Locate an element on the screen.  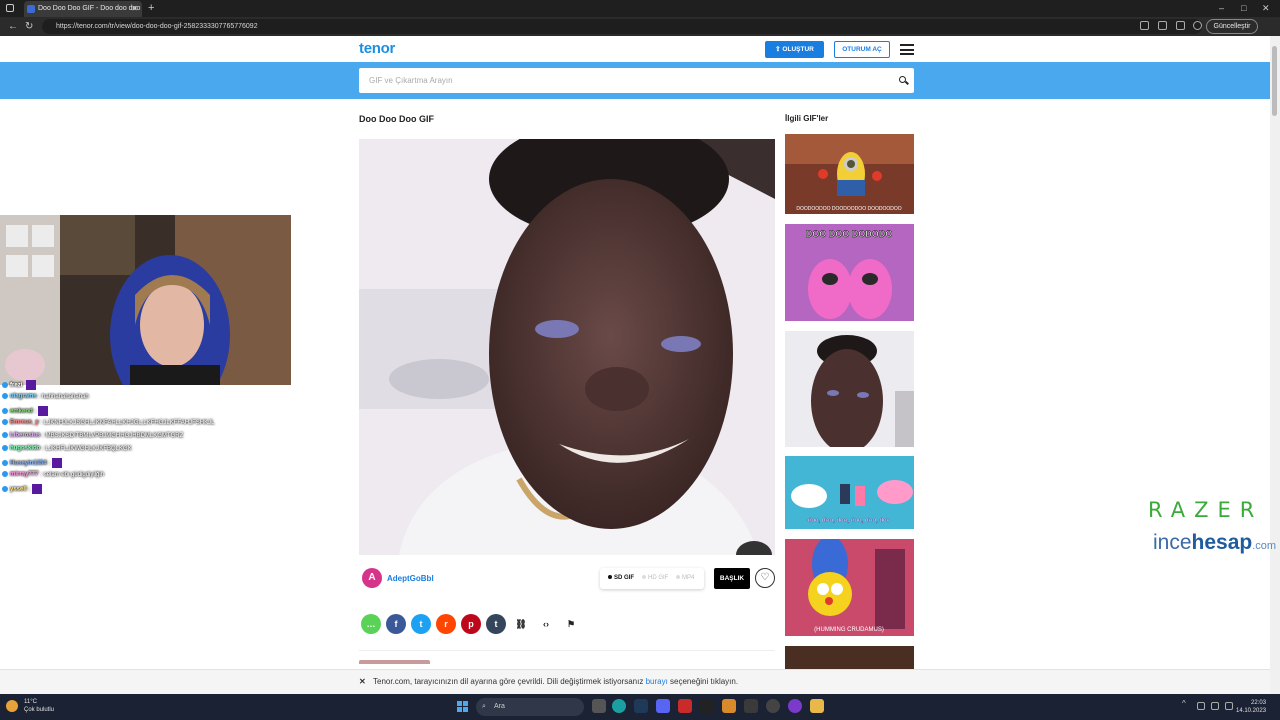
embed-share-icon: ‹› is located at coordinates (546, 624).